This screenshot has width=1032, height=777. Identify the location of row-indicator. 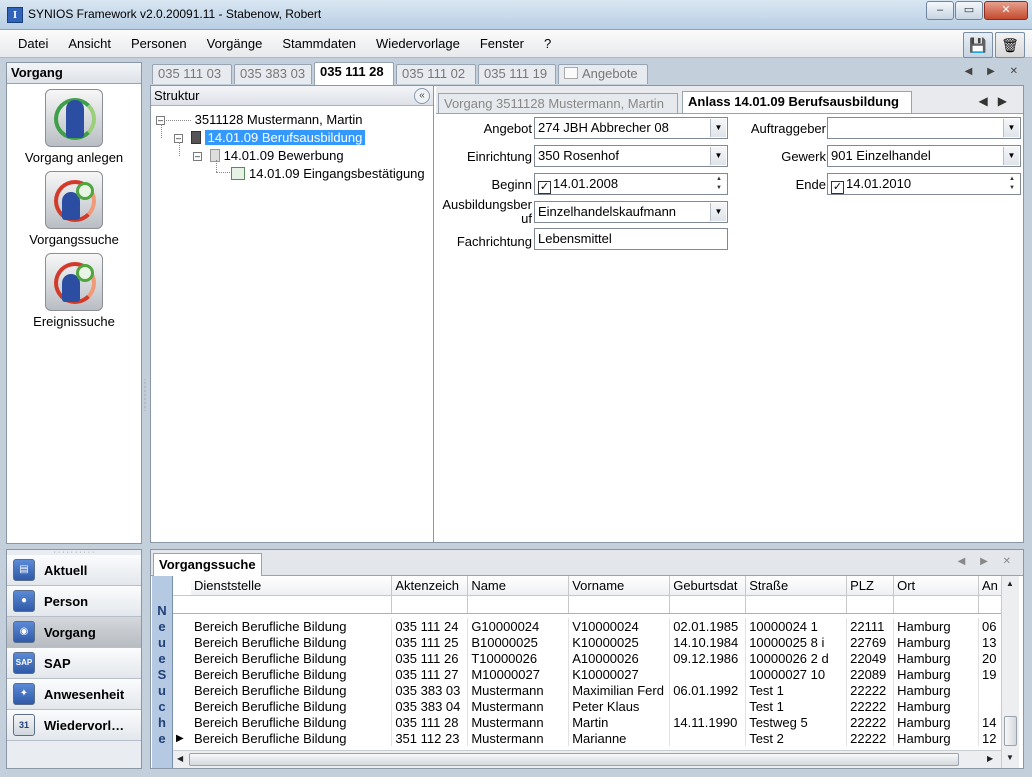
(182, 706).